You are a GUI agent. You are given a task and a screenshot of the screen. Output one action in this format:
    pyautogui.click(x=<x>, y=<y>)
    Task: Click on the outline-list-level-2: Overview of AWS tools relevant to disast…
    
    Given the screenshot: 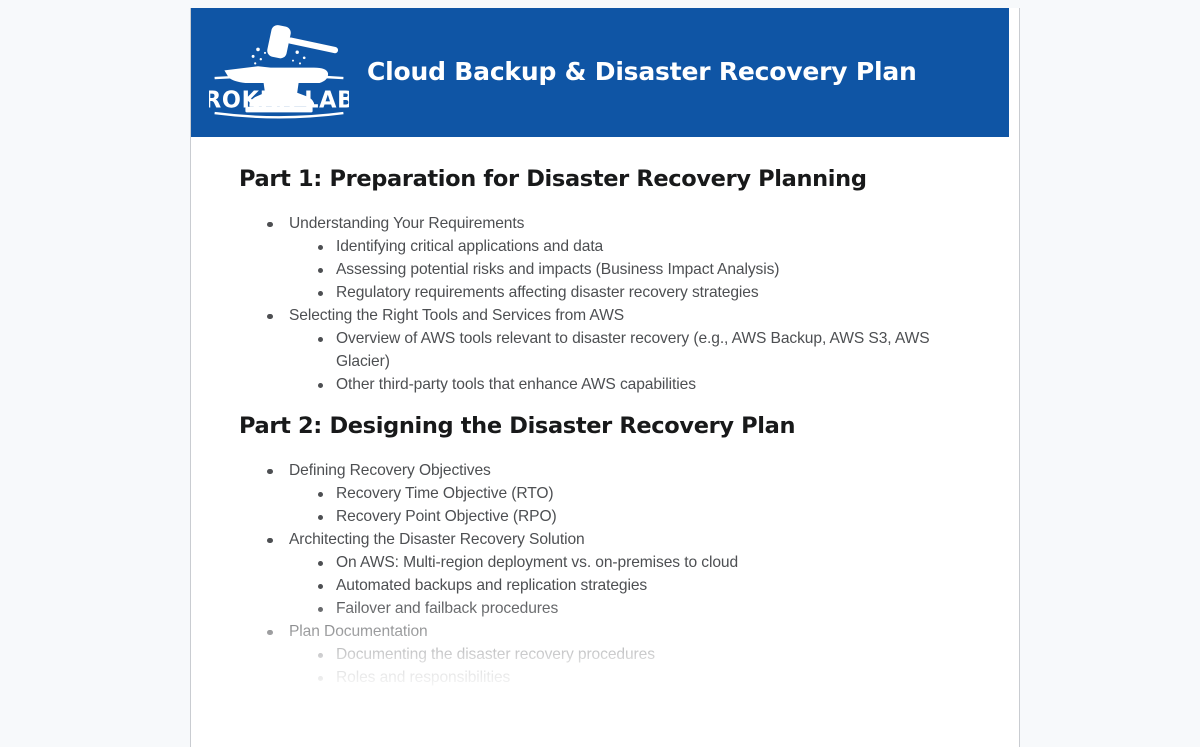 What is the action you would take?
    pyautogui.click(x=648, y=362)
    